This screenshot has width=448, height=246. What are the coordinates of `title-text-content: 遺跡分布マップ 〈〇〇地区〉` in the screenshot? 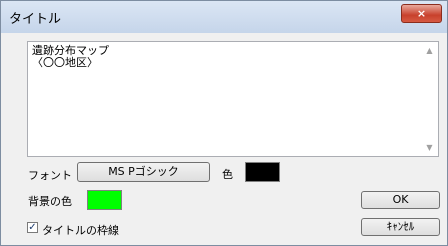 It's located at (70, 56).